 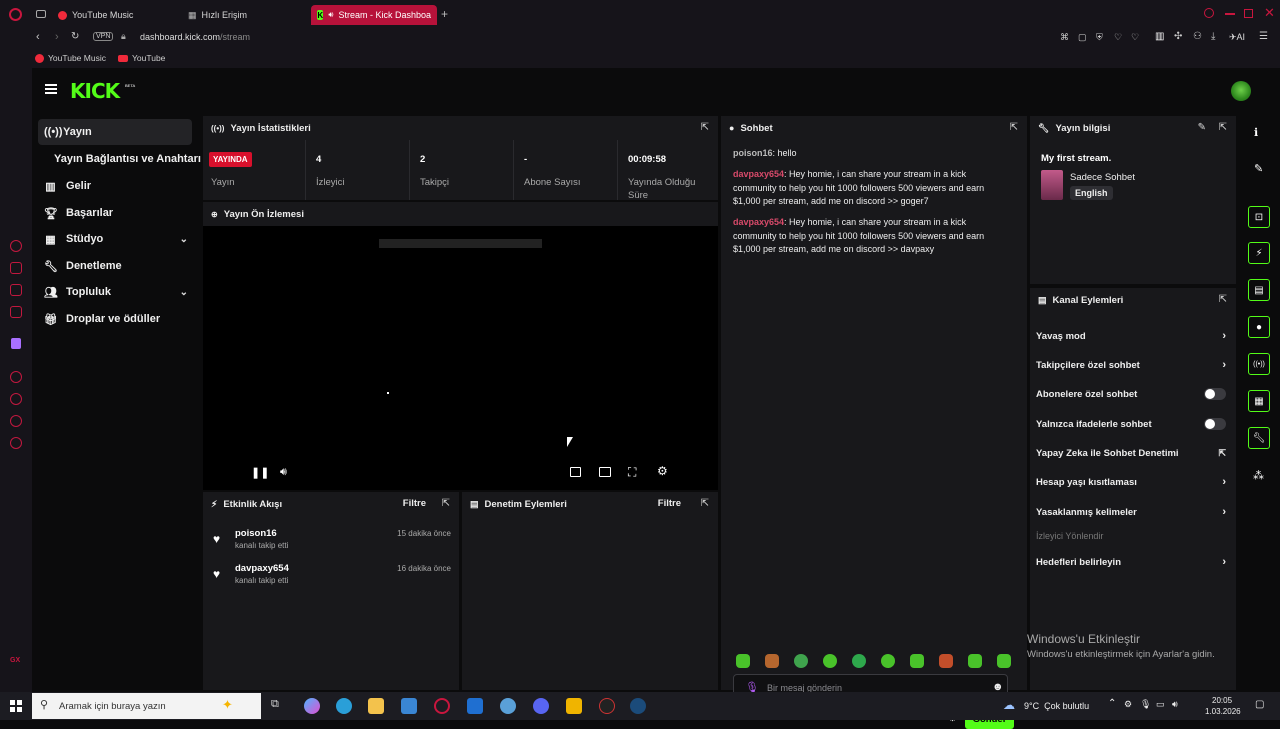 I want to click on search-icon, so click(x=1209, y=13).